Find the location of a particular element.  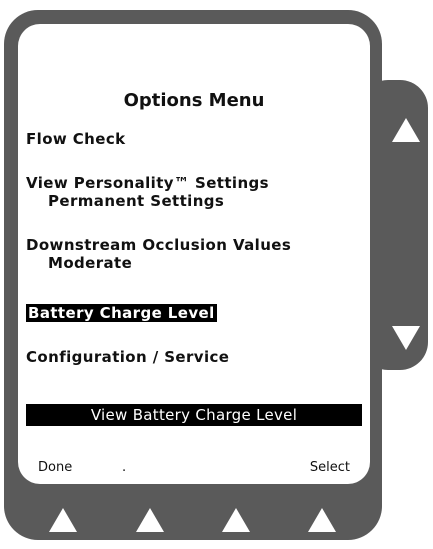

menu-item-sublabel: Permanent Settings is located at coordinates (136, 201).